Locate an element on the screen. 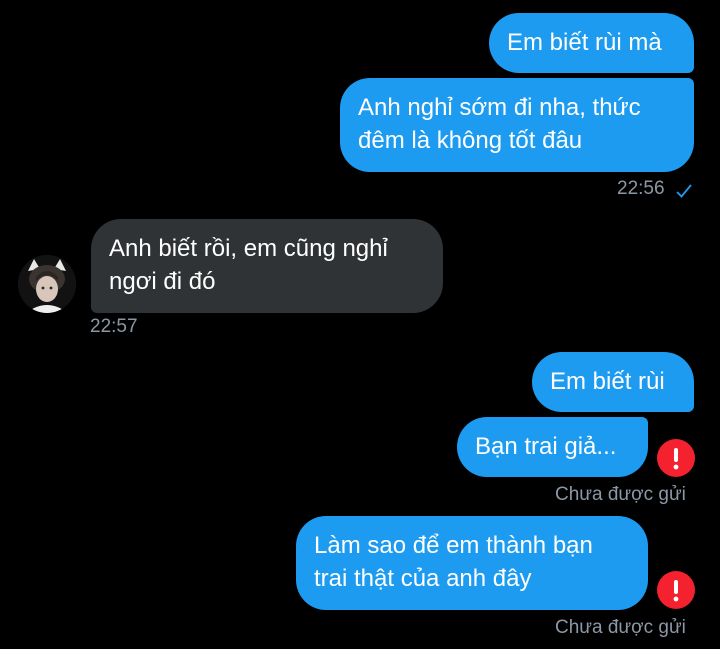 Image resolution: width=720 pixels, height=649 pixels. message-bubble-sent: Em biết rùi mà is located at coordinates (591, 43).